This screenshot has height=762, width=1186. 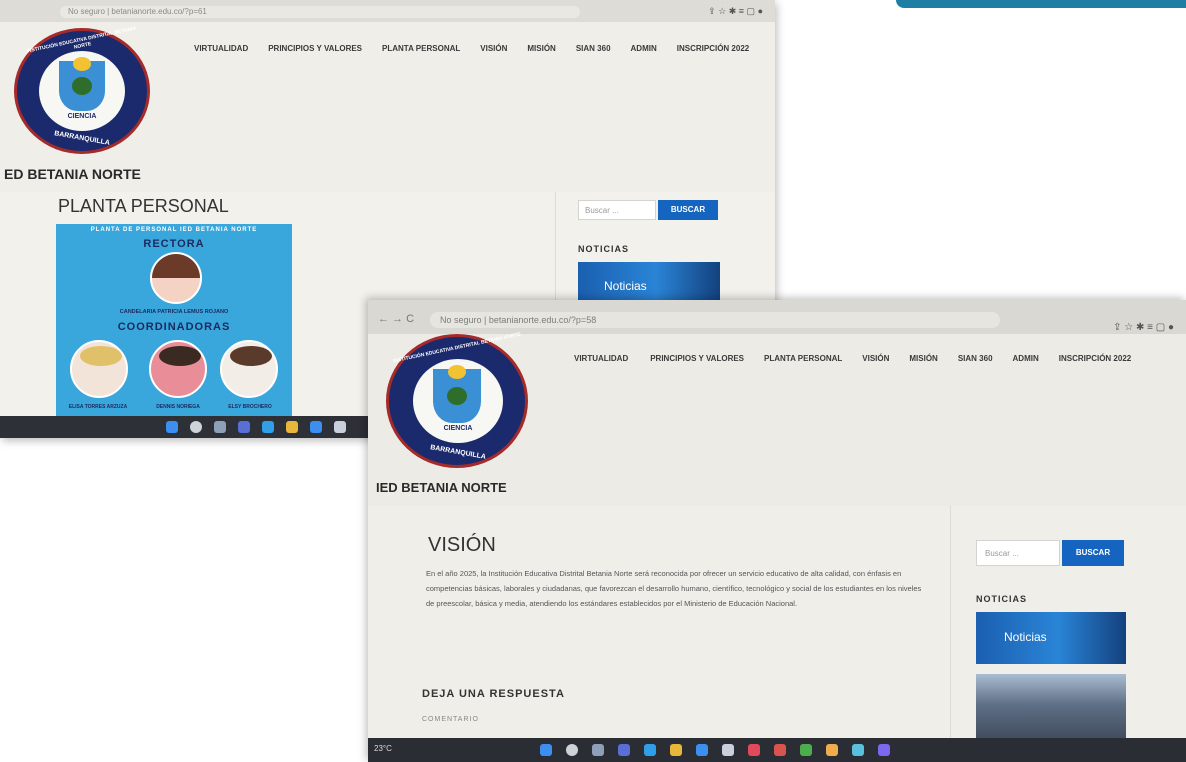 What do you see at coordinates (1051, 638) in the screenshot?
I see `news-banner: Noticias` at bounding box center [1051, 638].